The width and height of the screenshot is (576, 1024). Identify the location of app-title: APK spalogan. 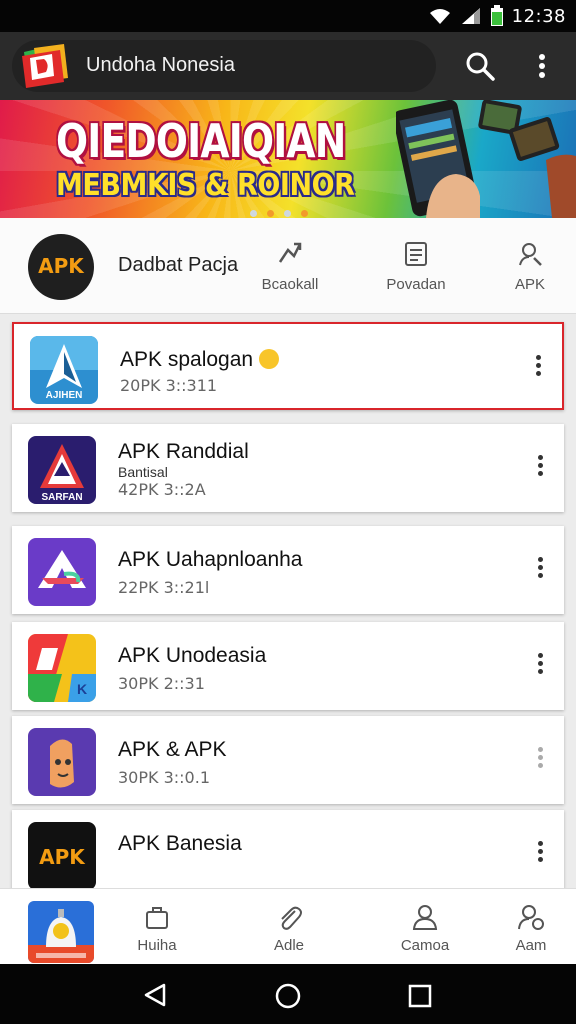
(187, 359).